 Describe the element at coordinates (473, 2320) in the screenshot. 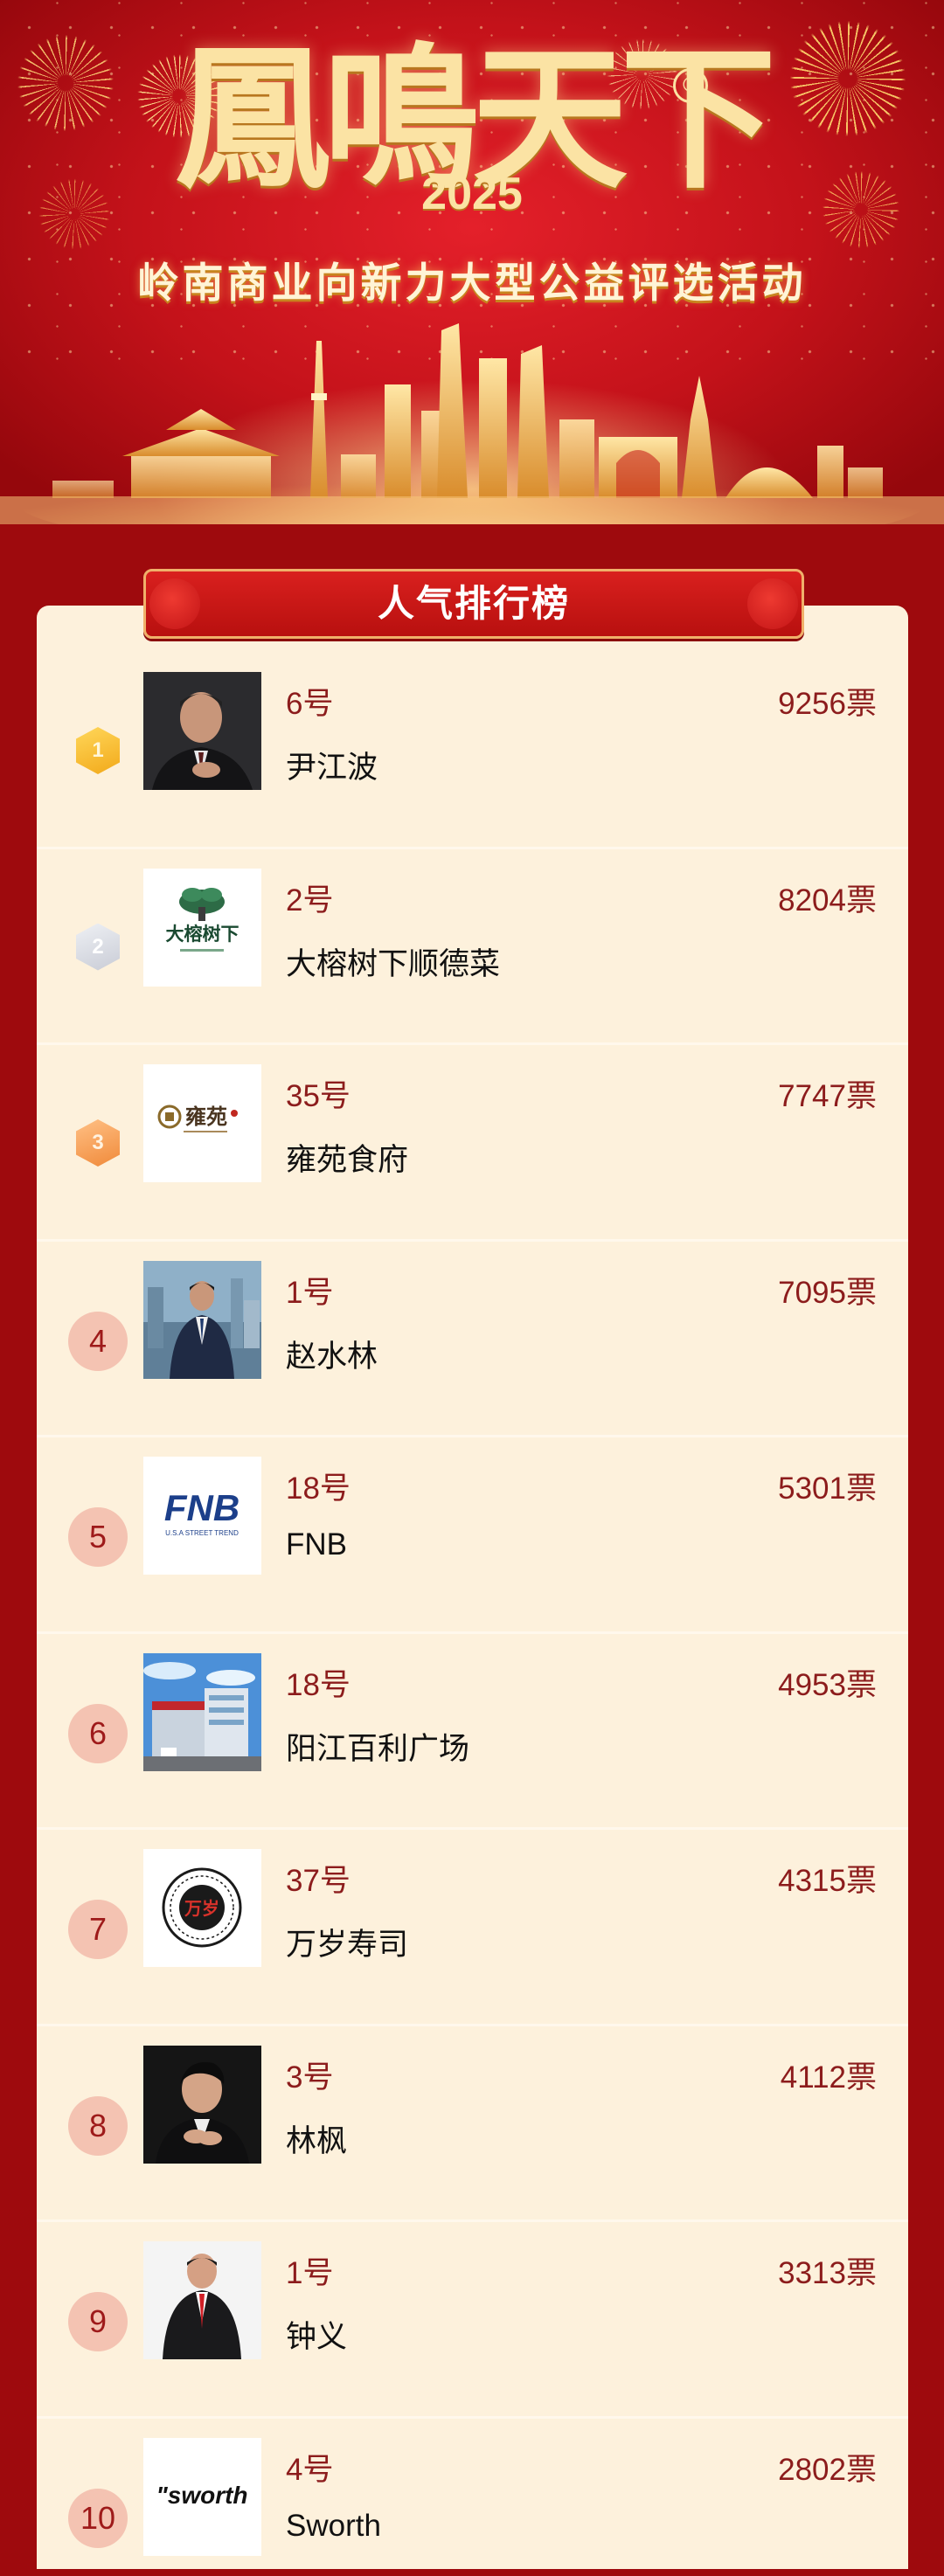

I see `ranking-row: 9 1号 钟义 3313票` at that location.